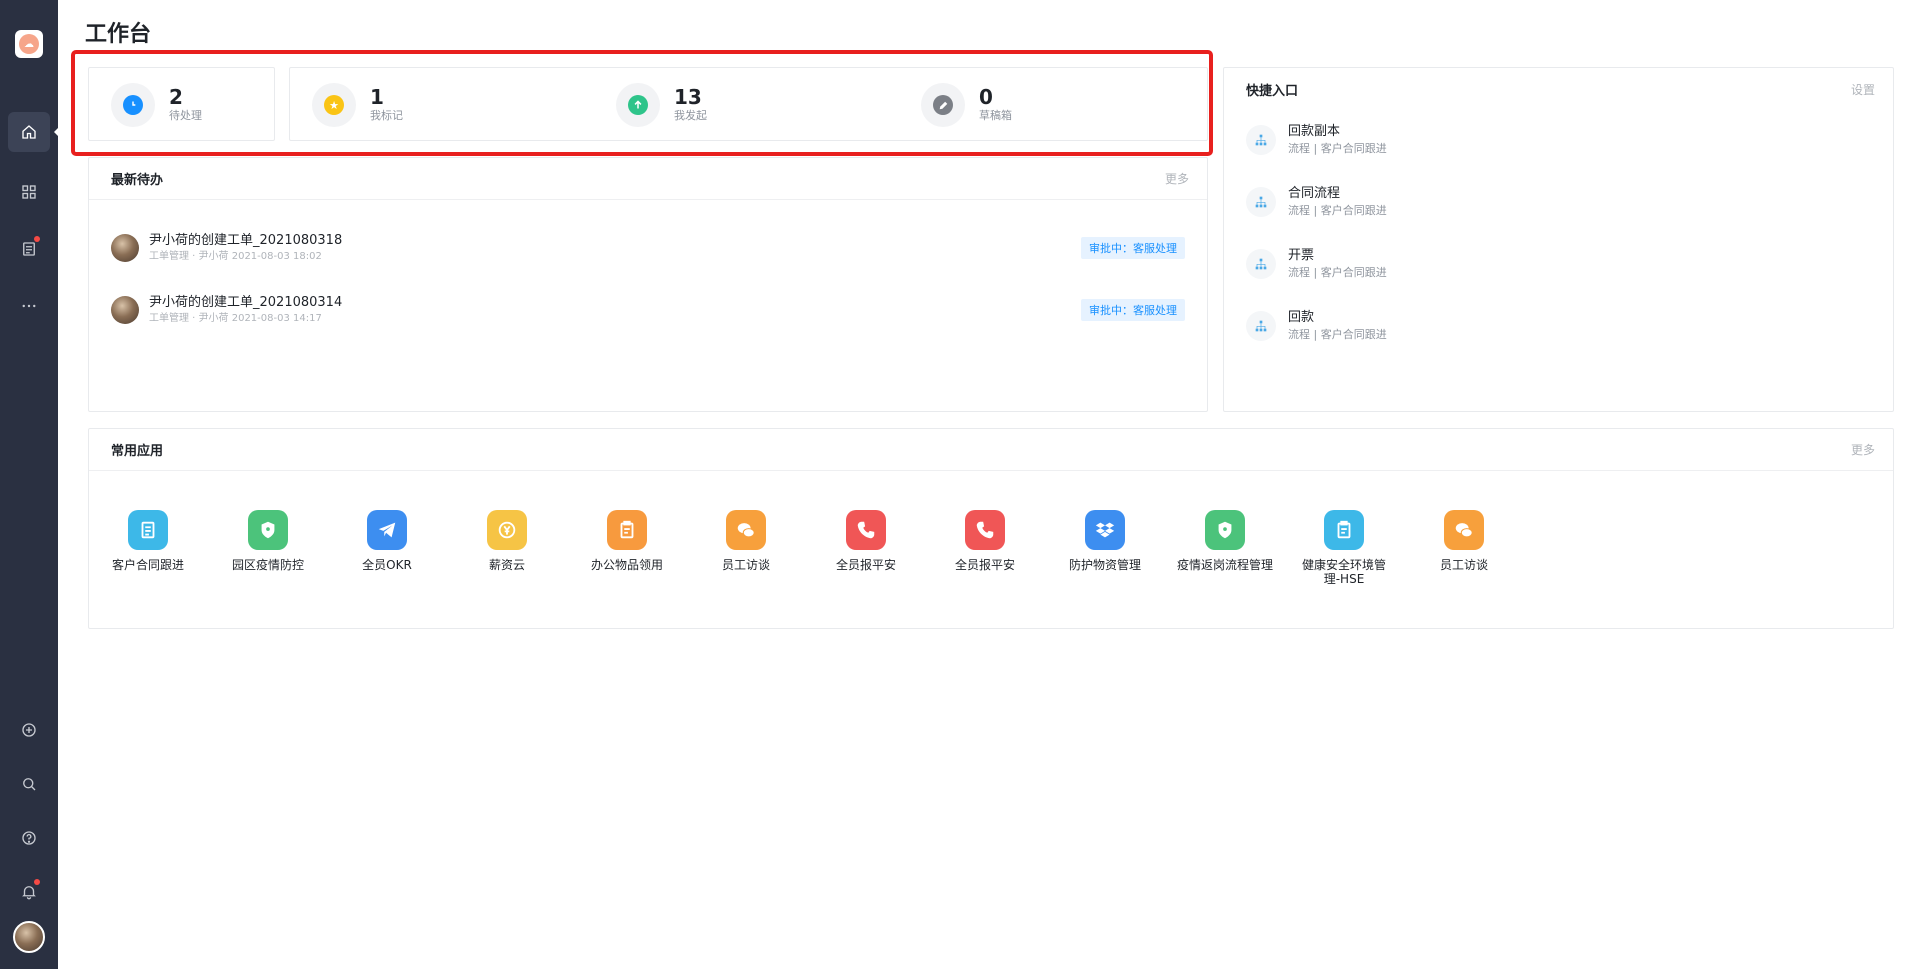  Describe the element at coordinates (176, 97) in the screenshot. I see `stat-value: 2` at that location.